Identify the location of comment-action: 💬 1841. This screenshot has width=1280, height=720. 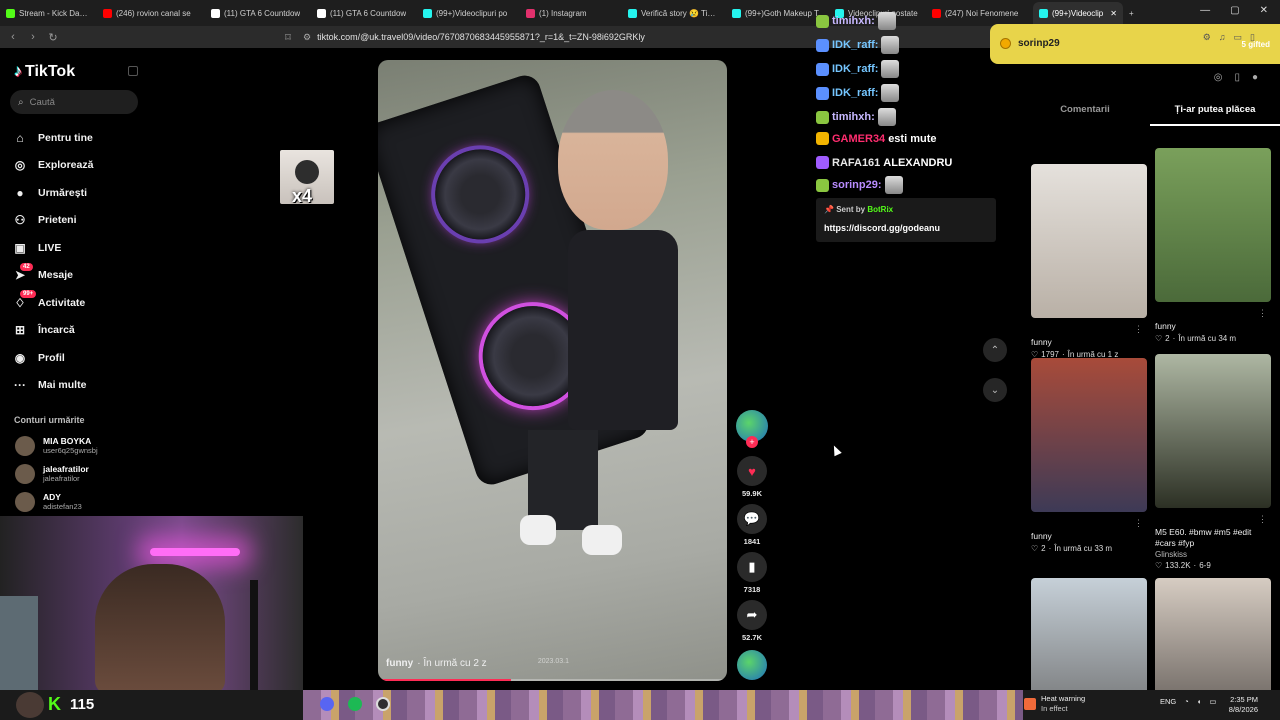
(752, 525).